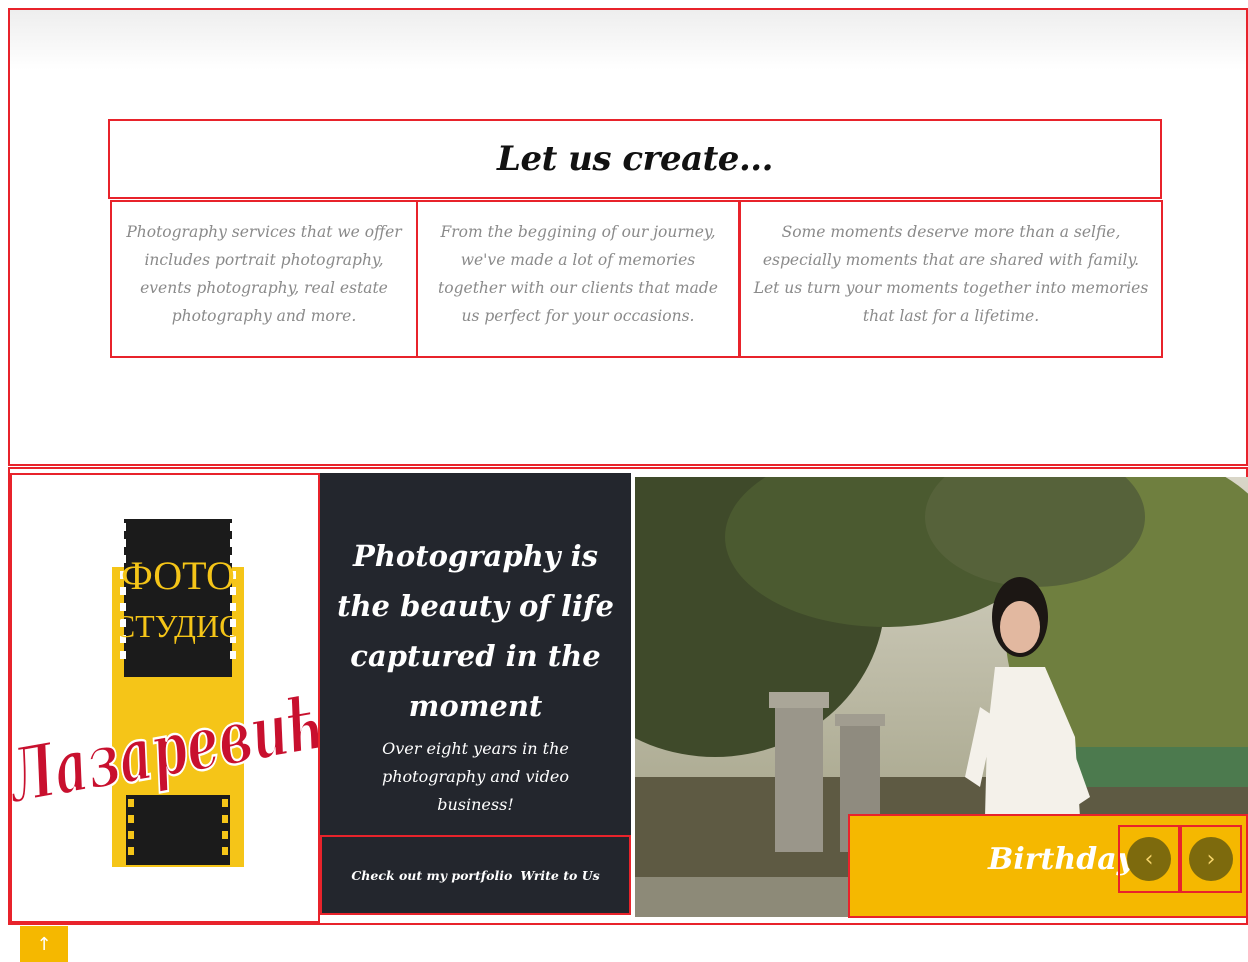  I want to click on slider-next-button: ›, so click(1211, 859).